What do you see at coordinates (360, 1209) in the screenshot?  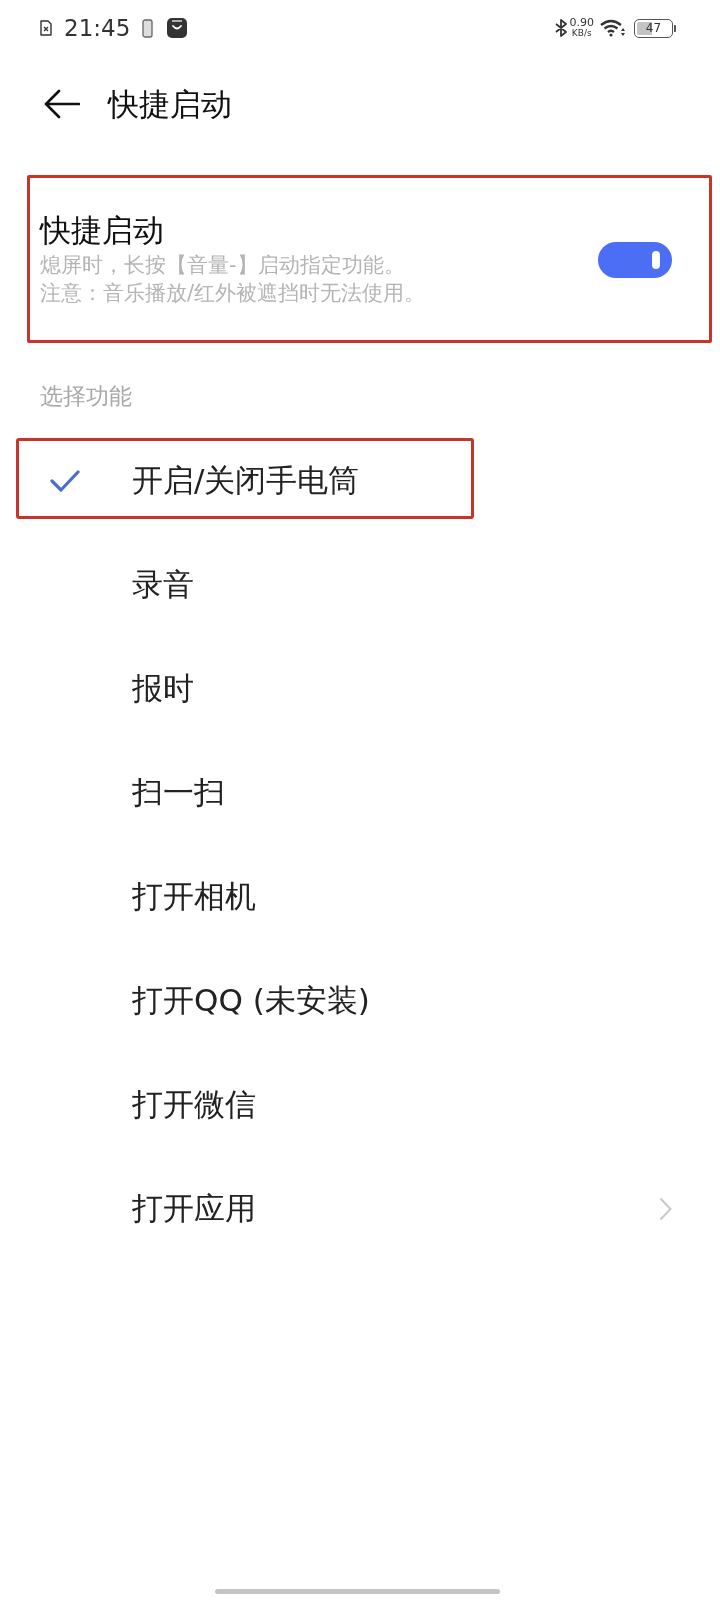 I see `function-option: 打开应用` at bounding box center [360, 1209].